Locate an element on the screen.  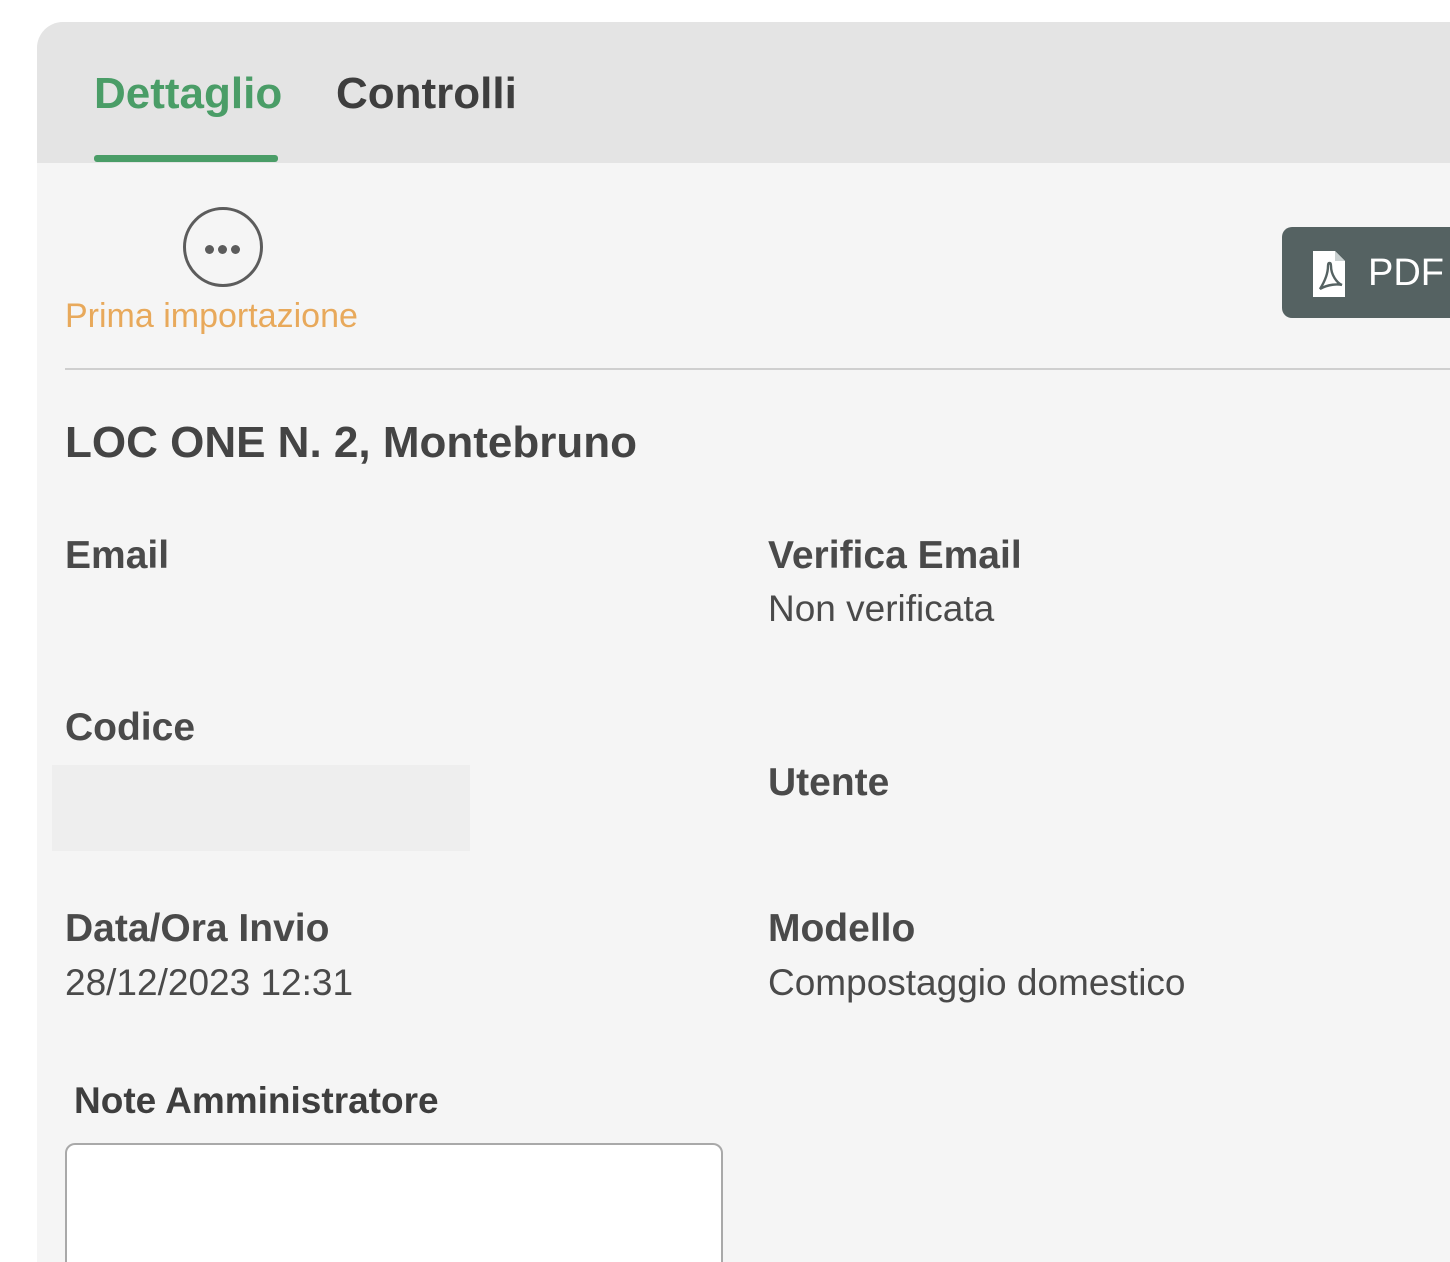
pdf-file-icon is located at coordinates (1329, 274).